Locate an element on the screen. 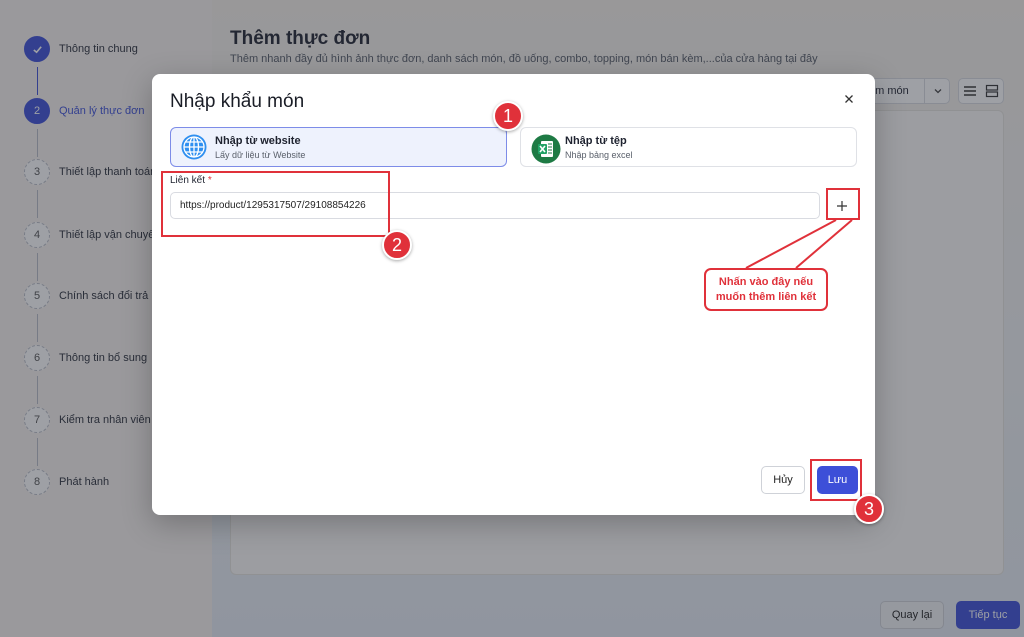  annotation-box-plus is located at coordinates (843, 204).